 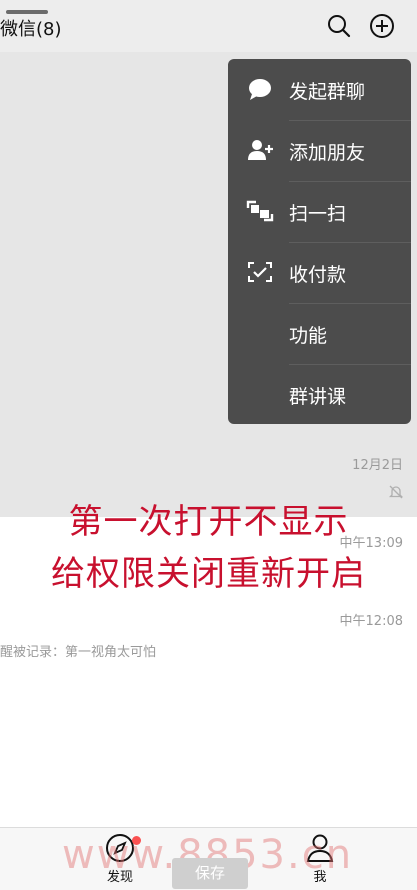 I want to click on plus-circle-icon, so click(x=382, y=26).